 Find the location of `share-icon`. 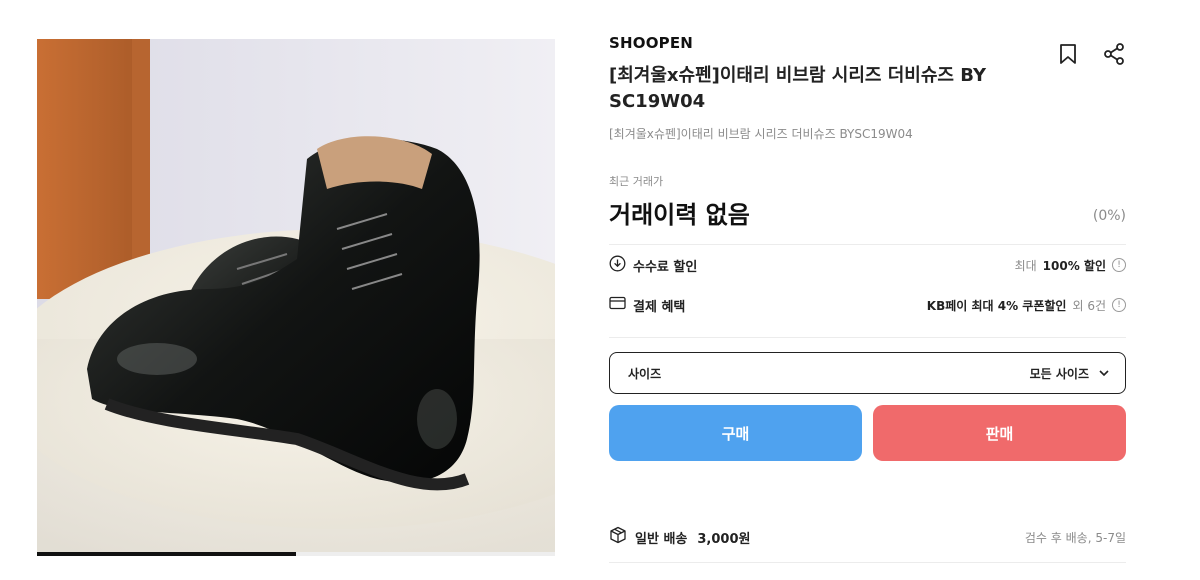

share-icon is located at coordinates (1114, 54).